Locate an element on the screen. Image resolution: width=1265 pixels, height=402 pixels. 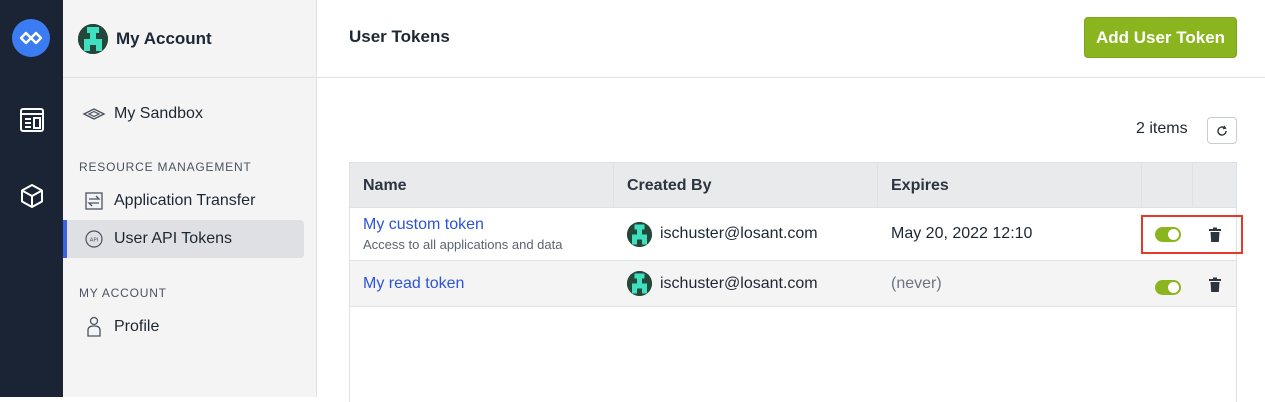
token-enabled-toggle is located at coordinates (1168, 287).